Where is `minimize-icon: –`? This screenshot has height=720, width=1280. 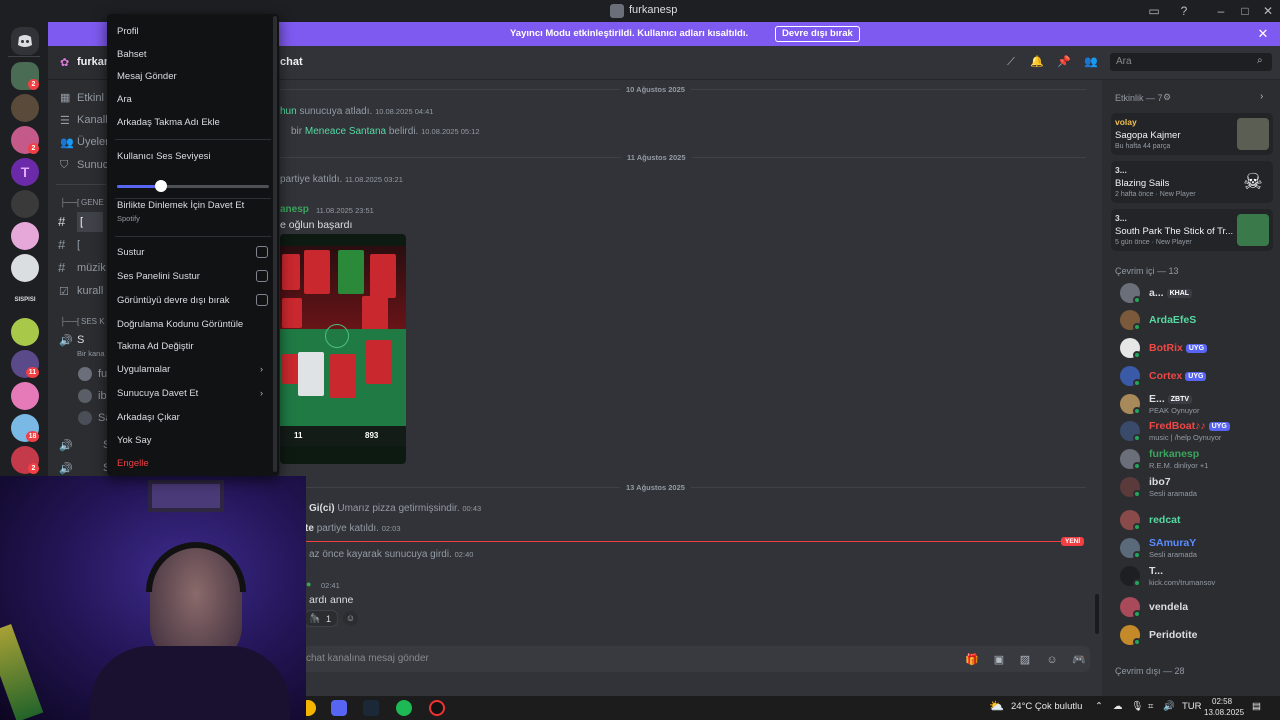
minimize-icon: – is located at coordinates (1221, 11).